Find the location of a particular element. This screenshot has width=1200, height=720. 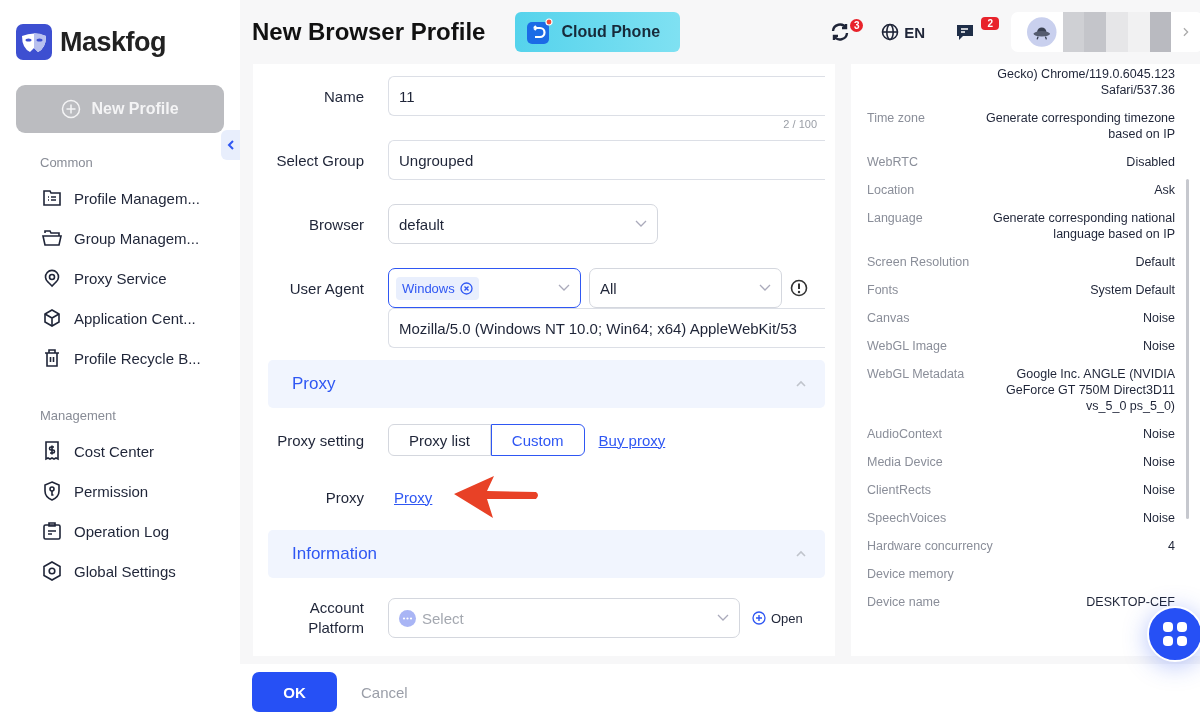

field-label: Proxy setting is located at coordinates (320, 440).